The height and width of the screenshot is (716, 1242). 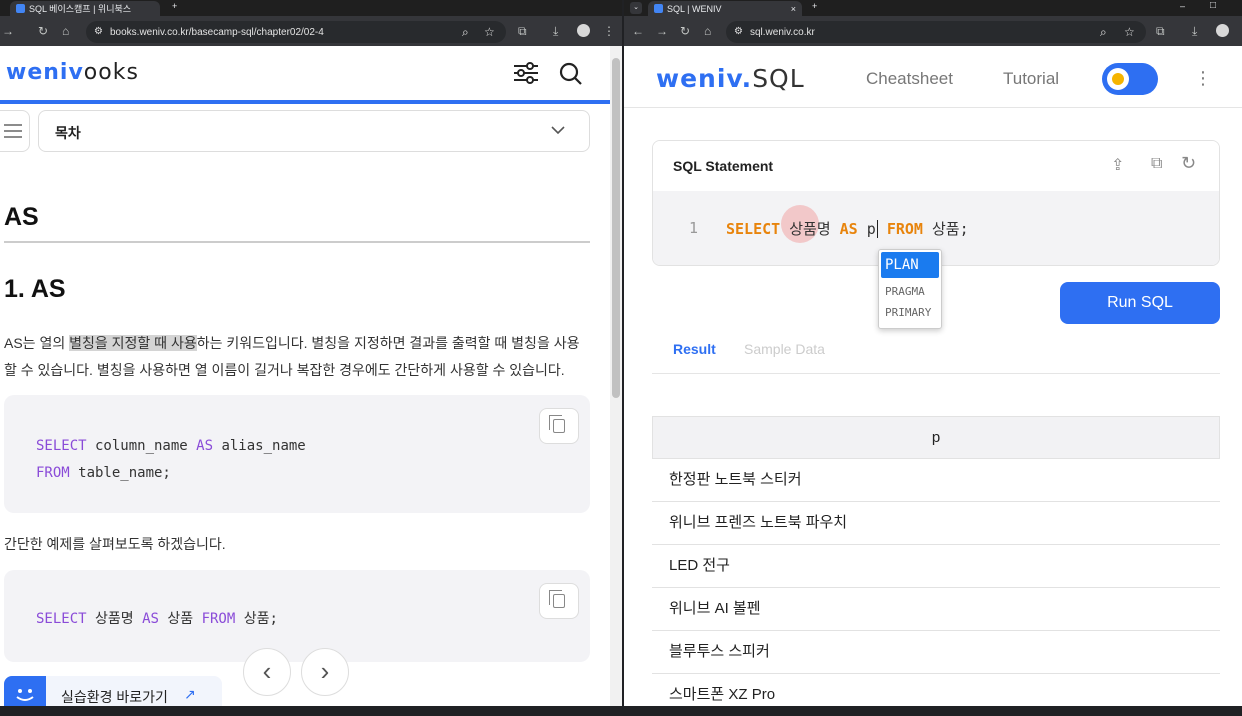 What do you see at coordinates (723, 166) in the screenshot?
I see `panel-title: SQL Statement` at bounding box center [723, 166].